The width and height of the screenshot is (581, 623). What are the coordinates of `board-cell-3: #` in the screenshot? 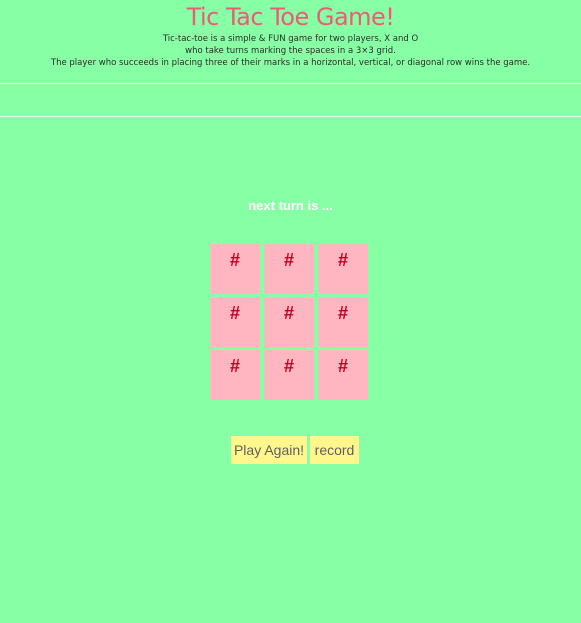 It's located at (343, 269).